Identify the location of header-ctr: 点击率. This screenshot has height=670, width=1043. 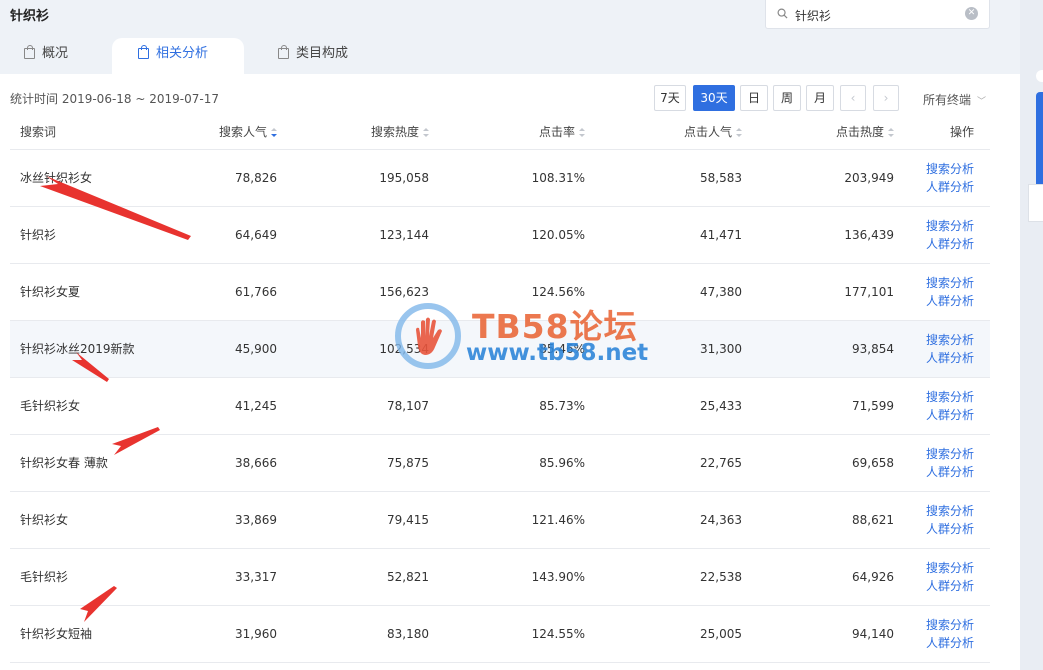
(507, 132).